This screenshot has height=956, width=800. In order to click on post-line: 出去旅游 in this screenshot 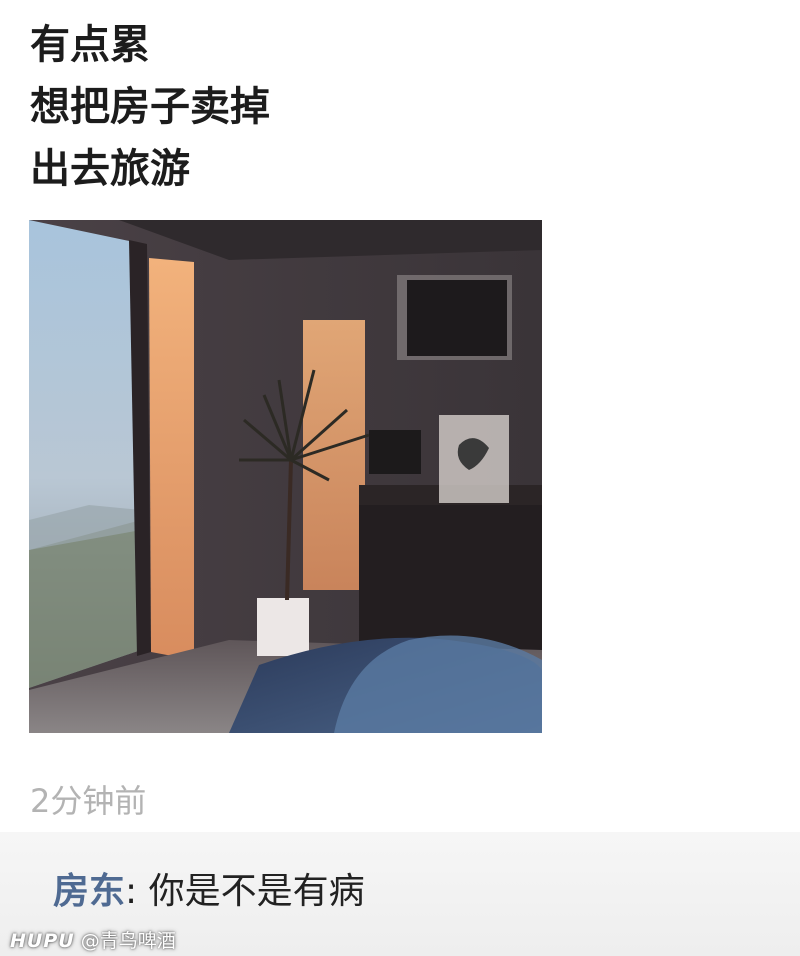, I will do `click(110, 169)`.